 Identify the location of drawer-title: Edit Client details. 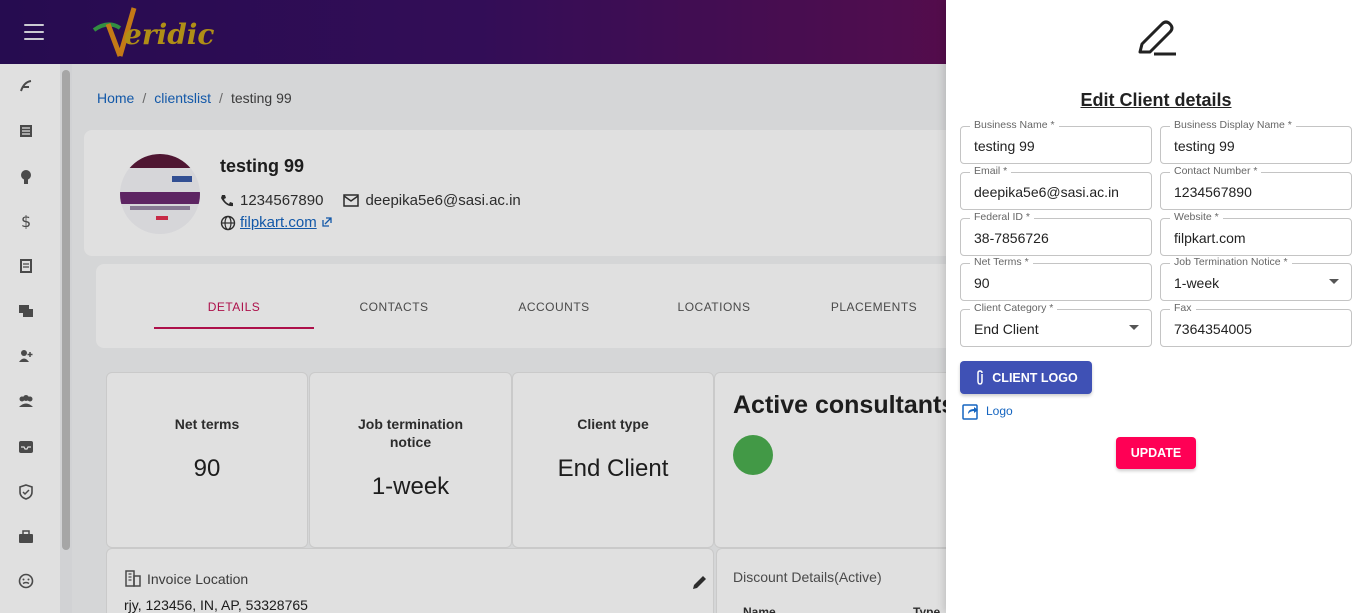
(1156, 100).